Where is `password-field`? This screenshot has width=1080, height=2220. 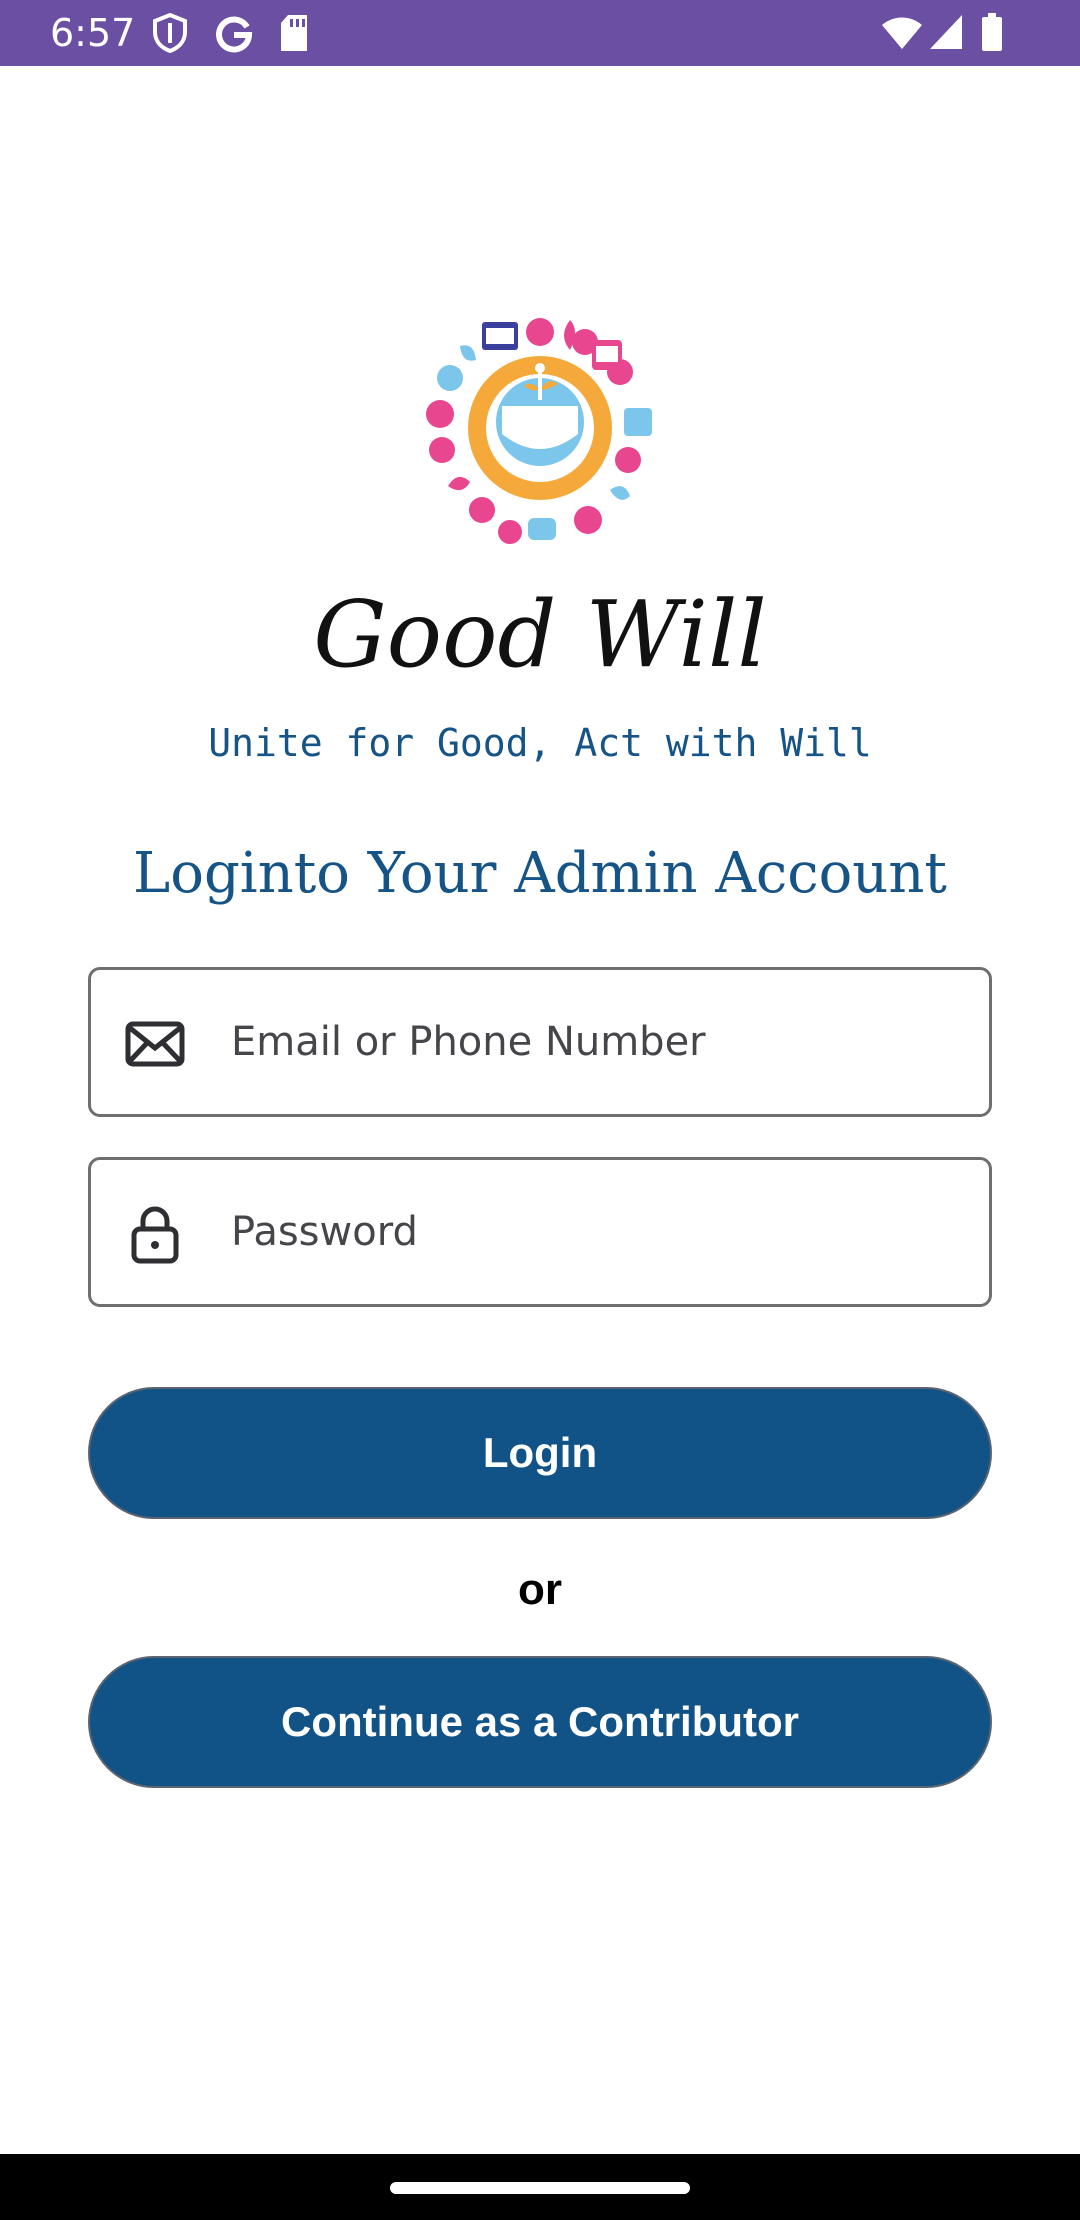 password-field is located at coordinates (540, 1232).